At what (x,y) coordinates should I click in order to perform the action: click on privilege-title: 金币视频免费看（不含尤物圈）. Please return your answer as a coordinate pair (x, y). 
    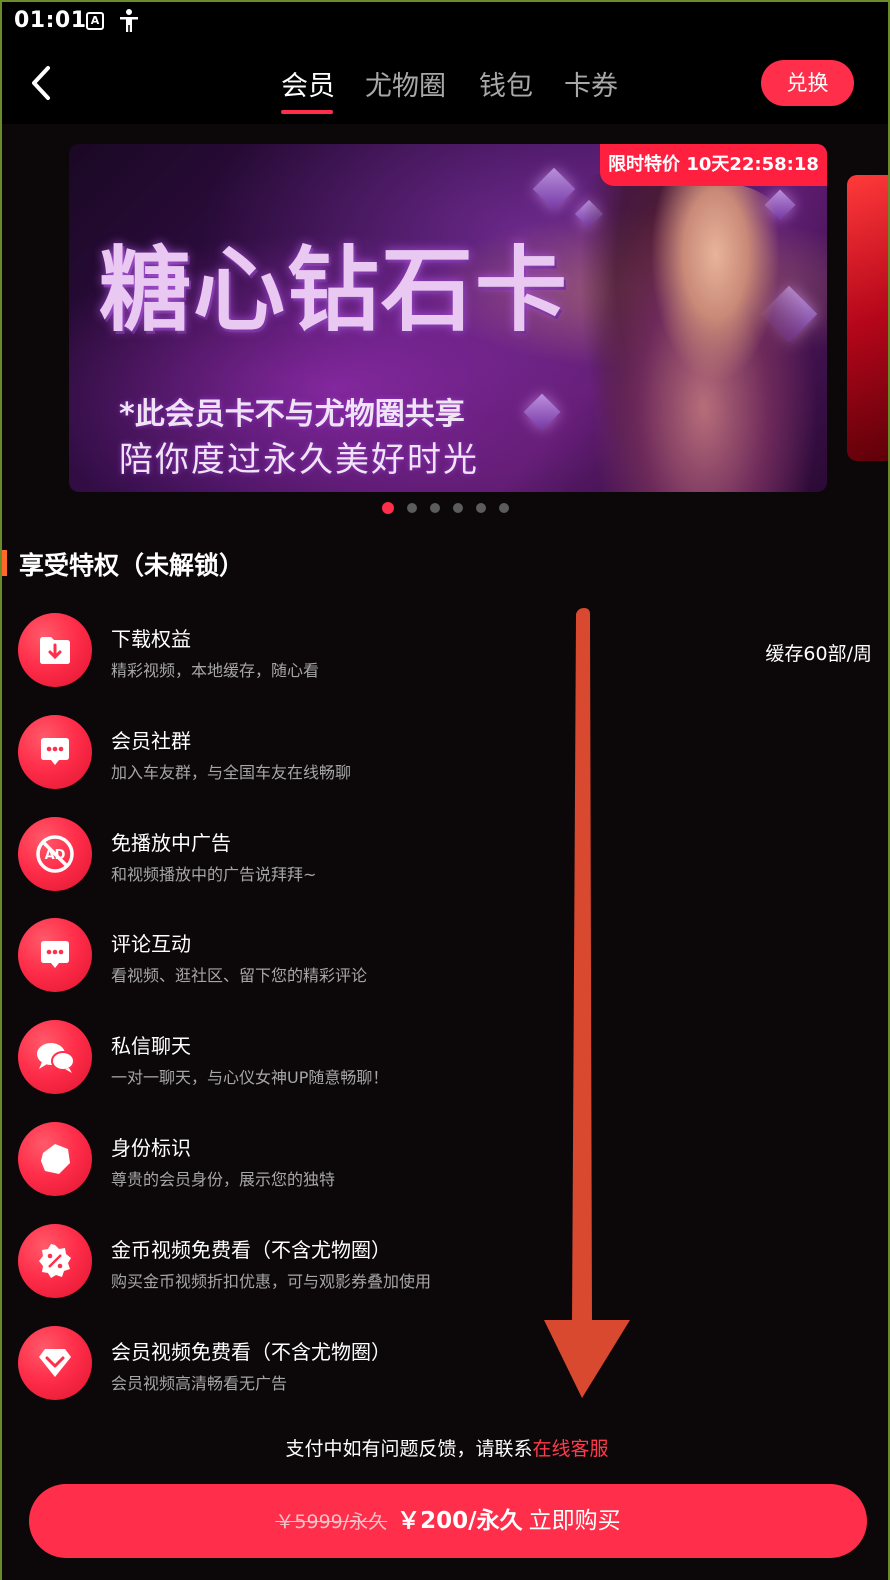
    Looking at the image, I should click on (251, 1250).